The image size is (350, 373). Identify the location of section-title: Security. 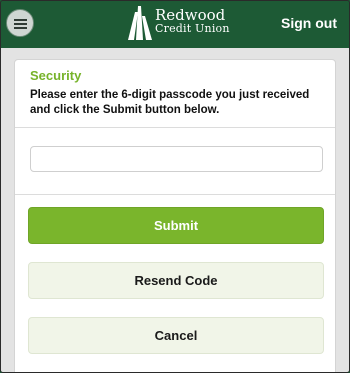
(56, 75).